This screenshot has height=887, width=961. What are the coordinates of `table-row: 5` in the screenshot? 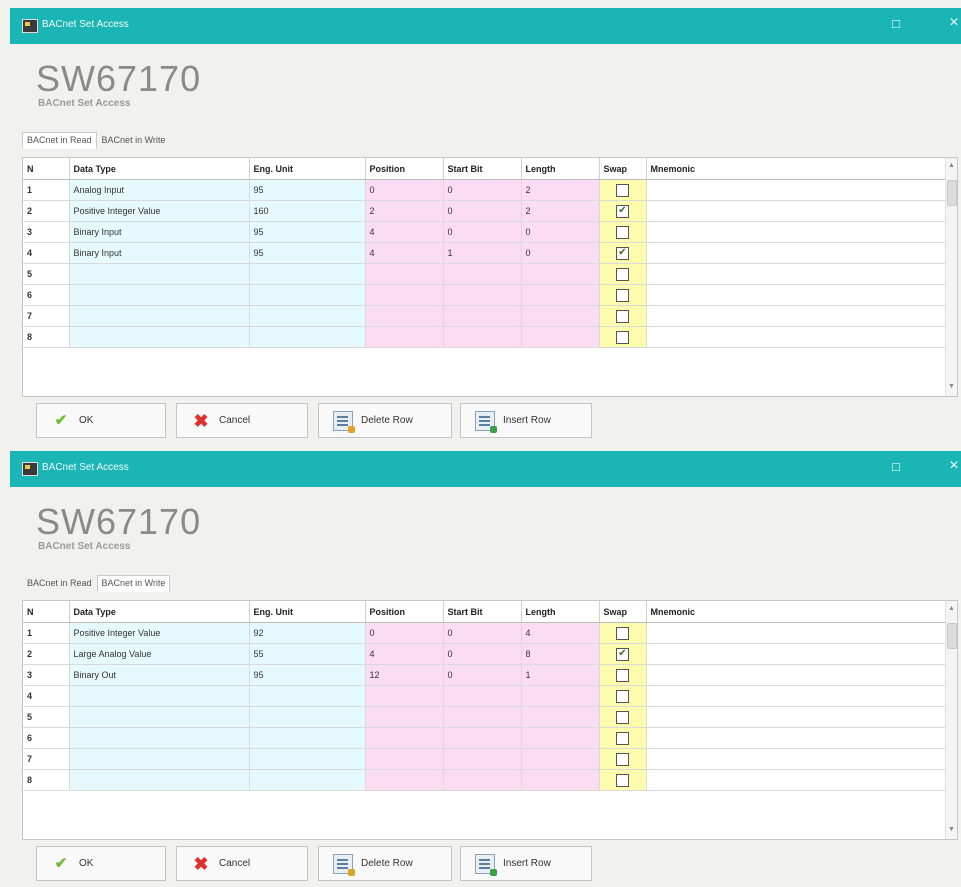 It's located at (484, 274).